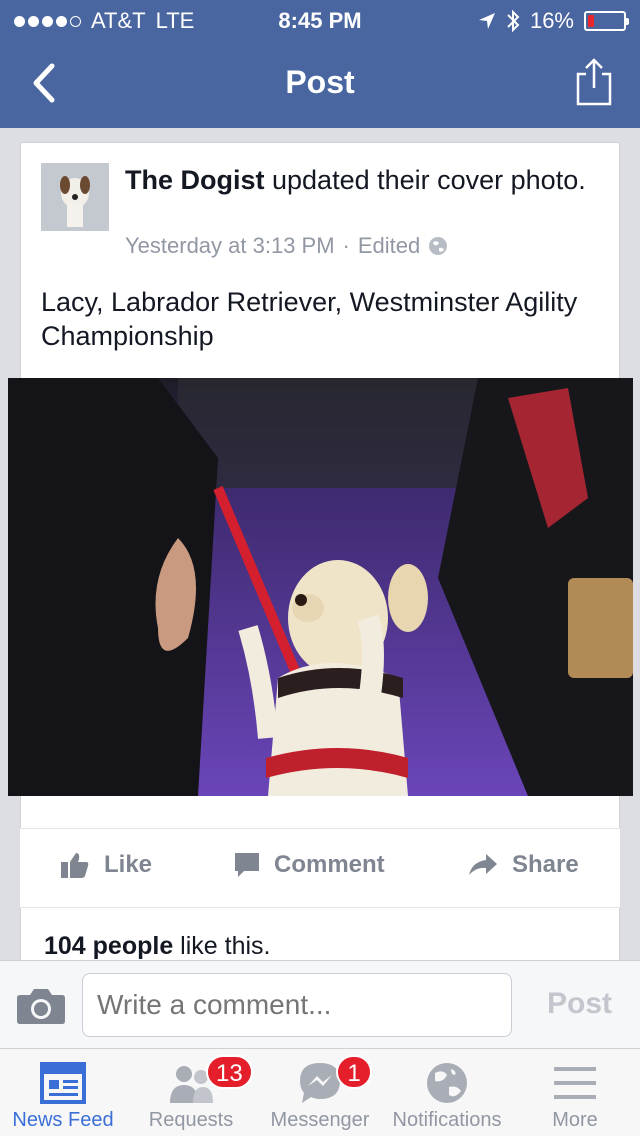 The height and width of the screenshot is (1136, 640). I want to click on share-arrow-icon, so click(483, 864).